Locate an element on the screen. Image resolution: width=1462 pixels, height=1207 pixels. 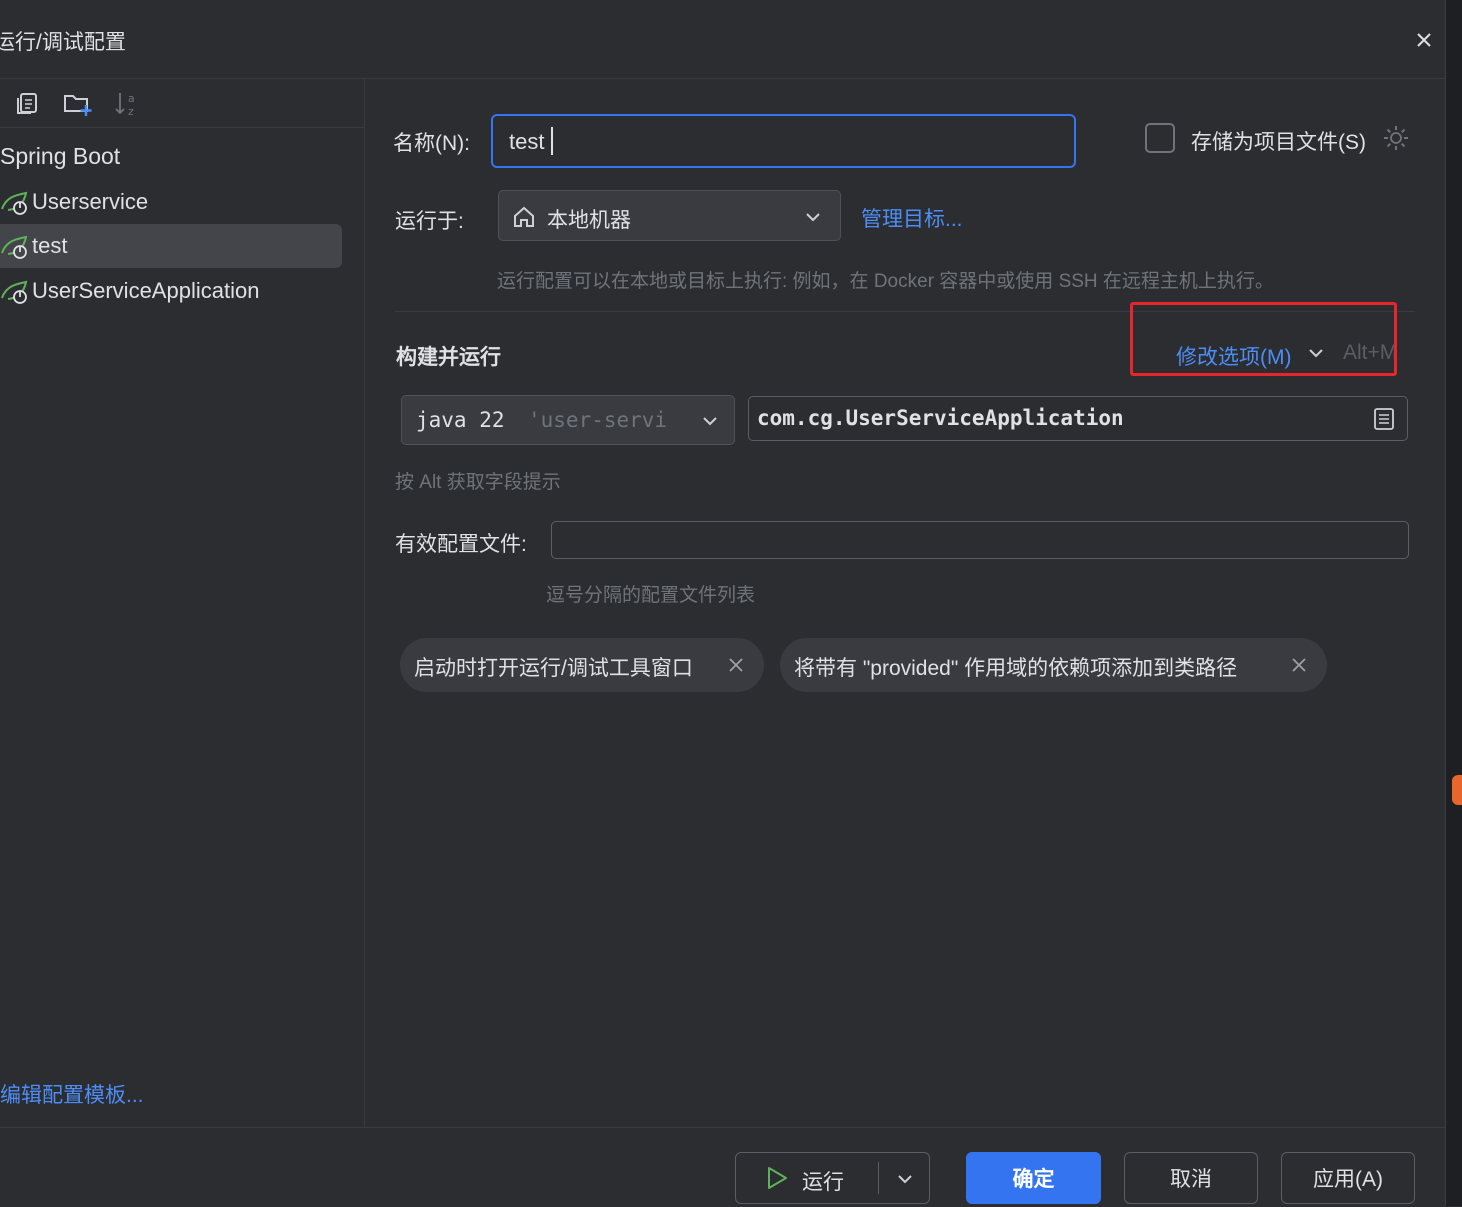
active-profiles-label: 有效配置文件: is located at coordinates (461, 544).